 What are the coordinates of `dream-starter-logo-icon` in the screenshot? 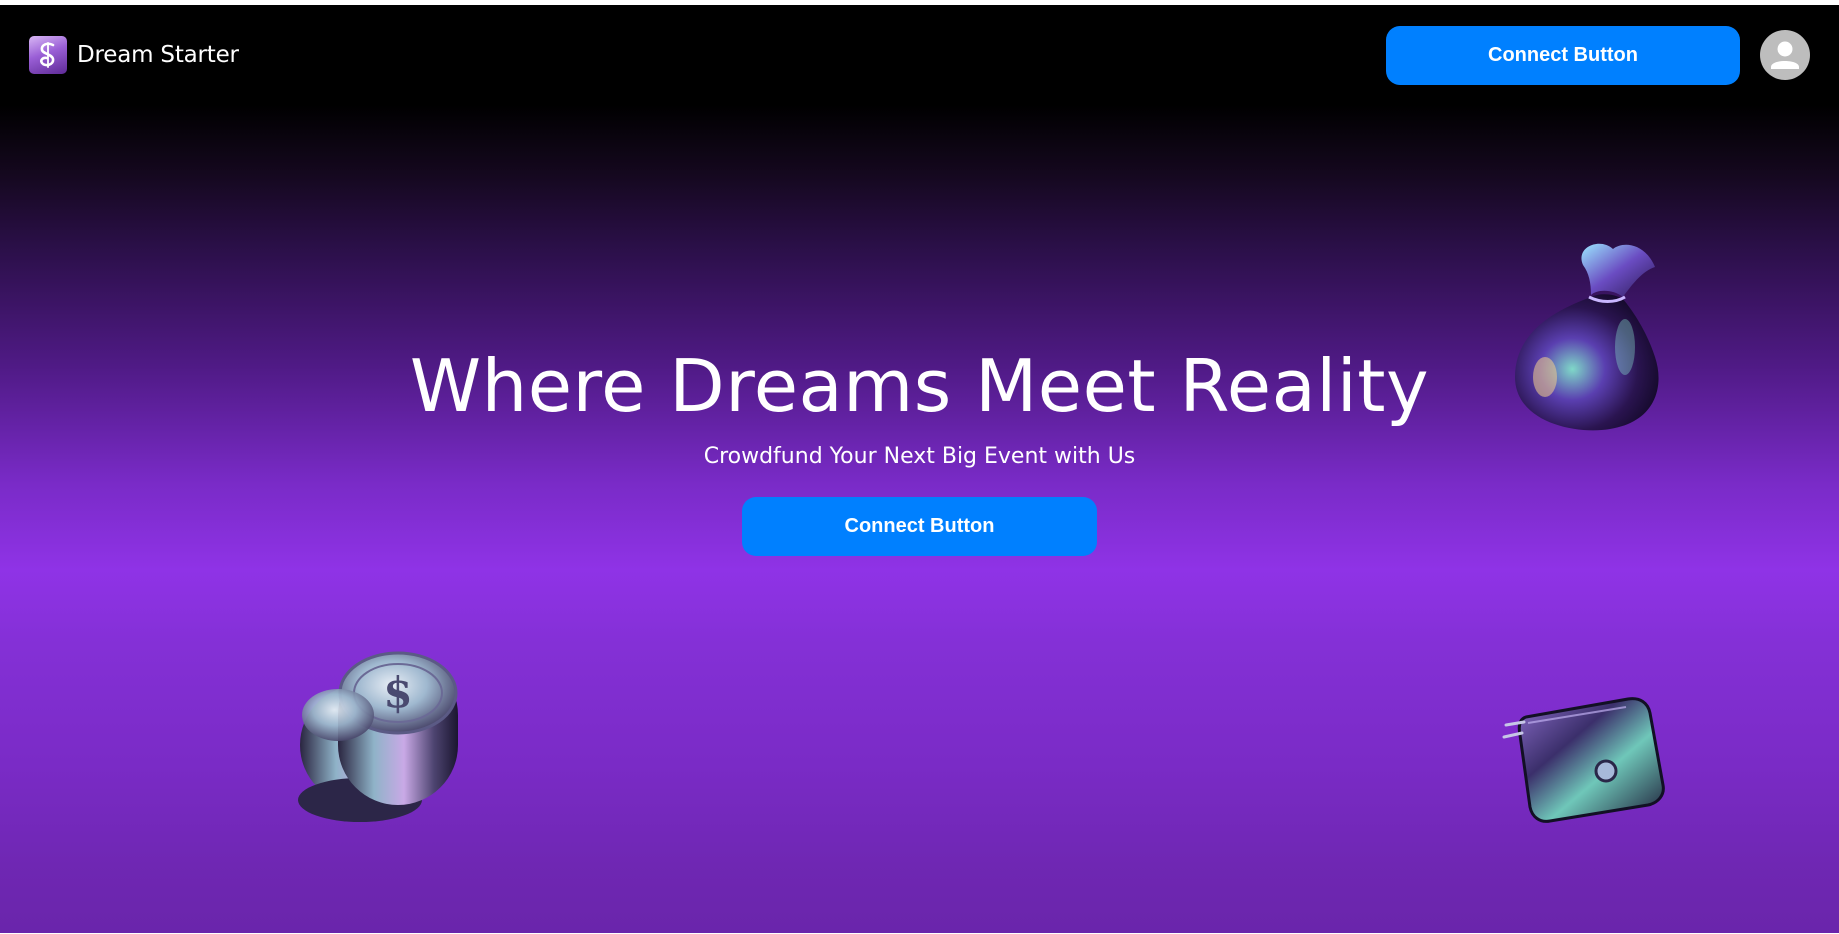 It's located at (48, 55).